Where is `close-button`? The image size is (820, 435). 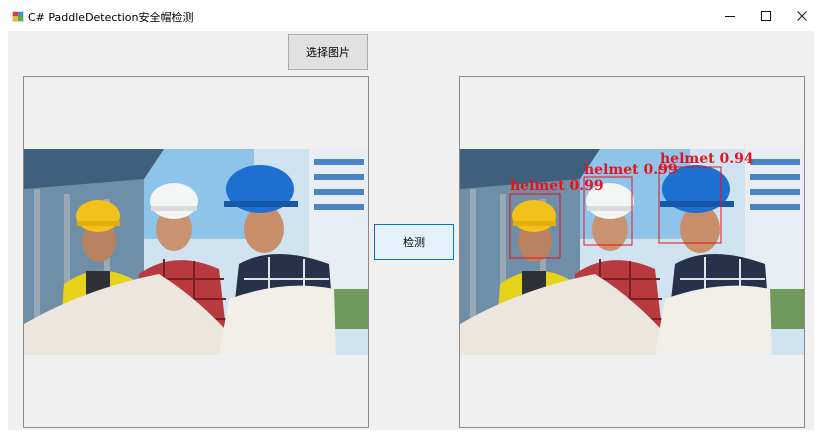
close-button is located at coordinates (802, 16).